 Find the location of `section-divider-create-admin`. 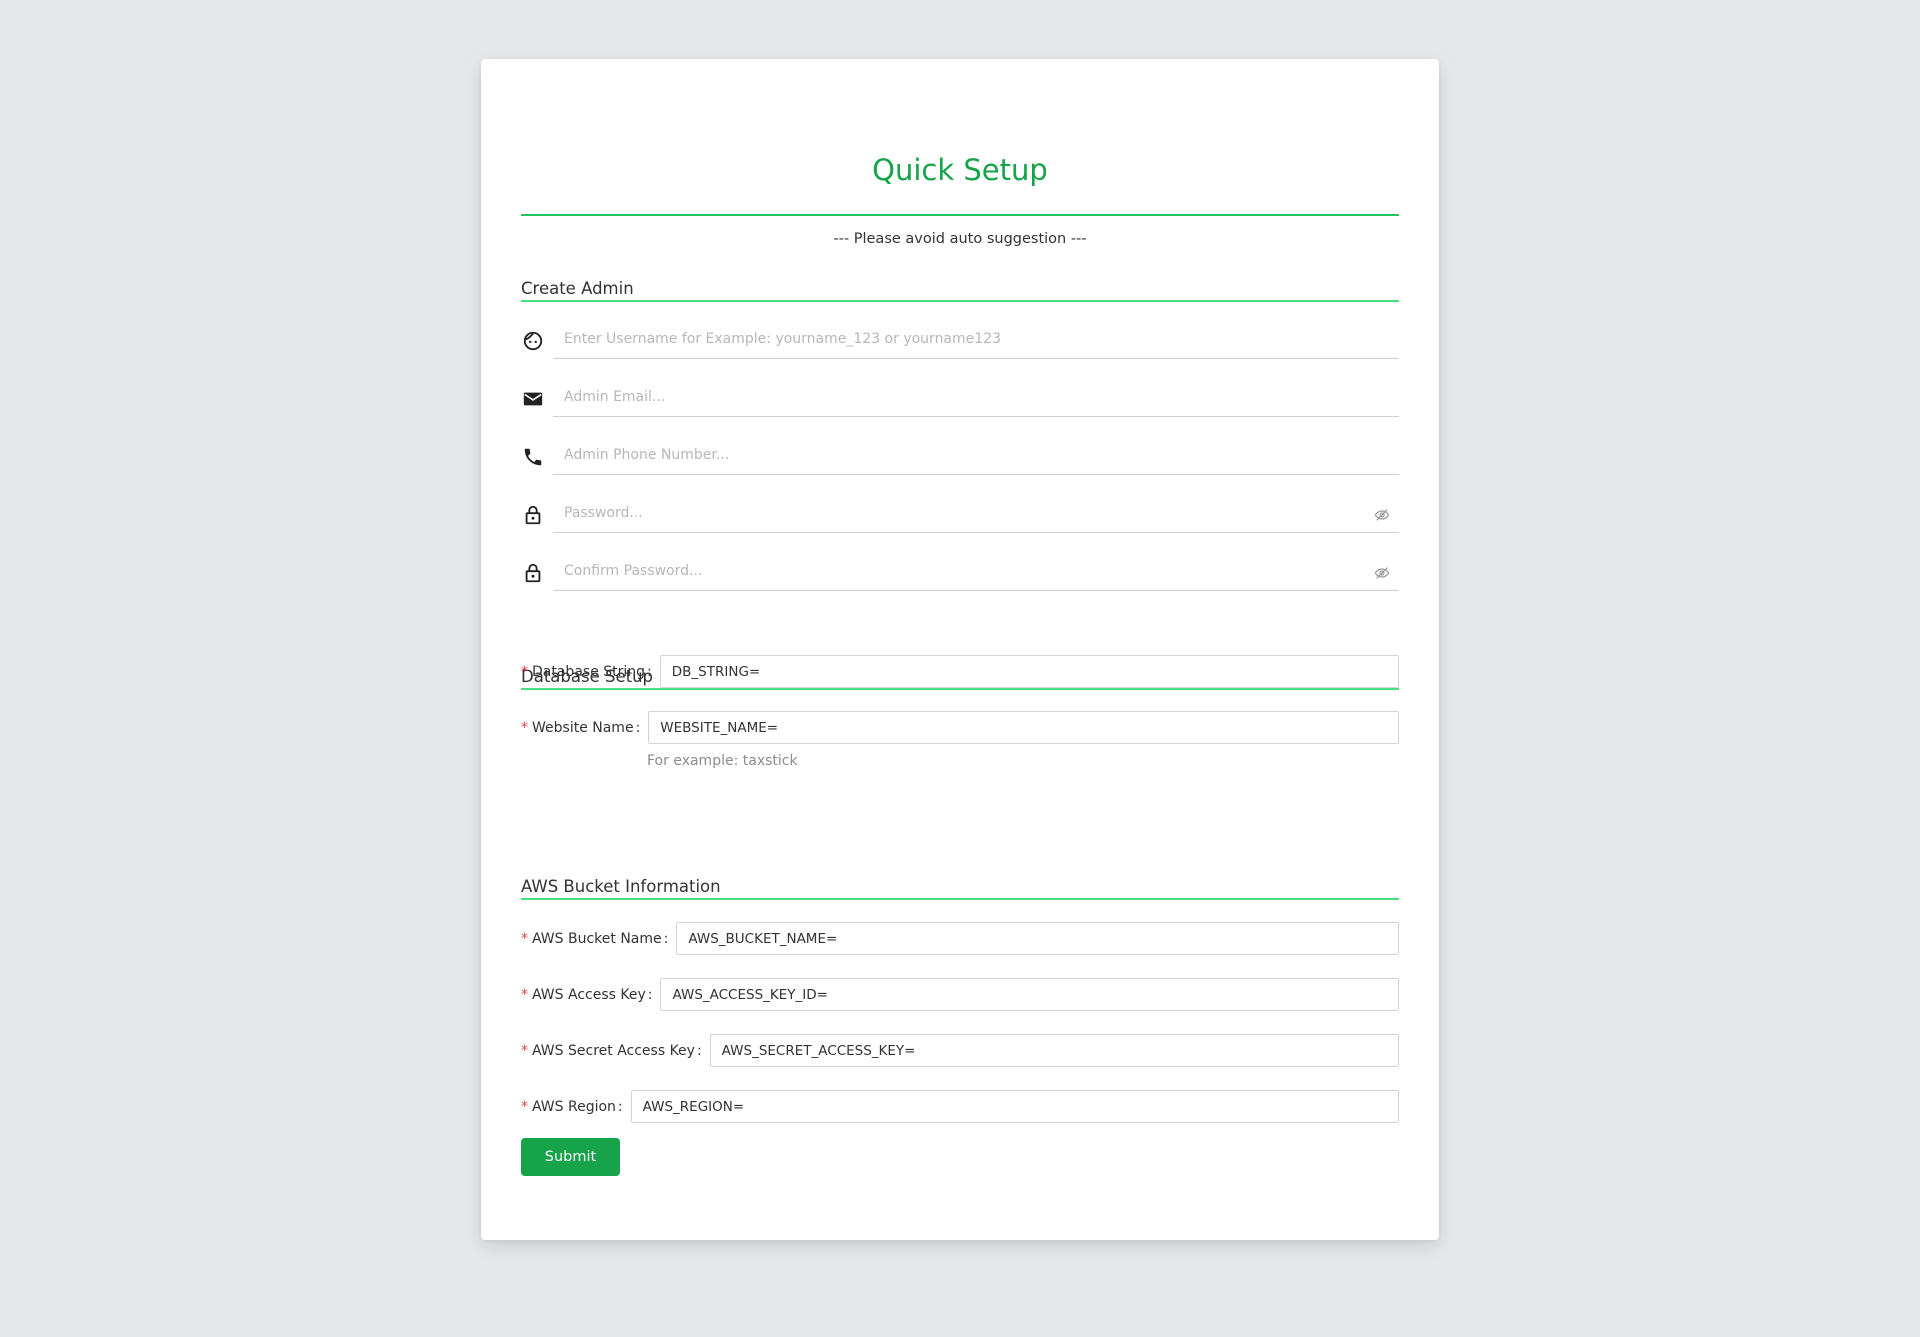

section-divider-create-admin is located at coordinates (960, 301).